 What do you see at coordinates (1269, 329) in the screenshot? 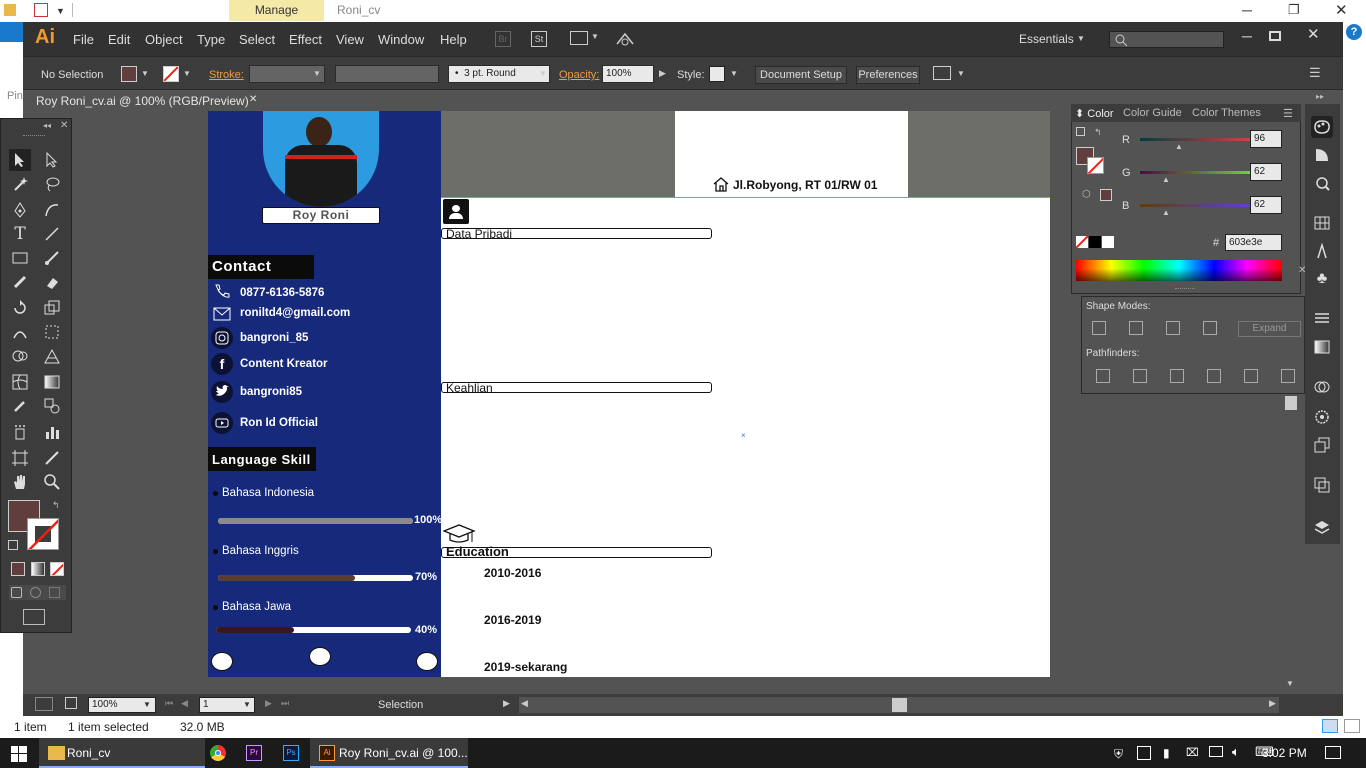
I see `expand-button: Expand` at bounding box center [1269, 329].